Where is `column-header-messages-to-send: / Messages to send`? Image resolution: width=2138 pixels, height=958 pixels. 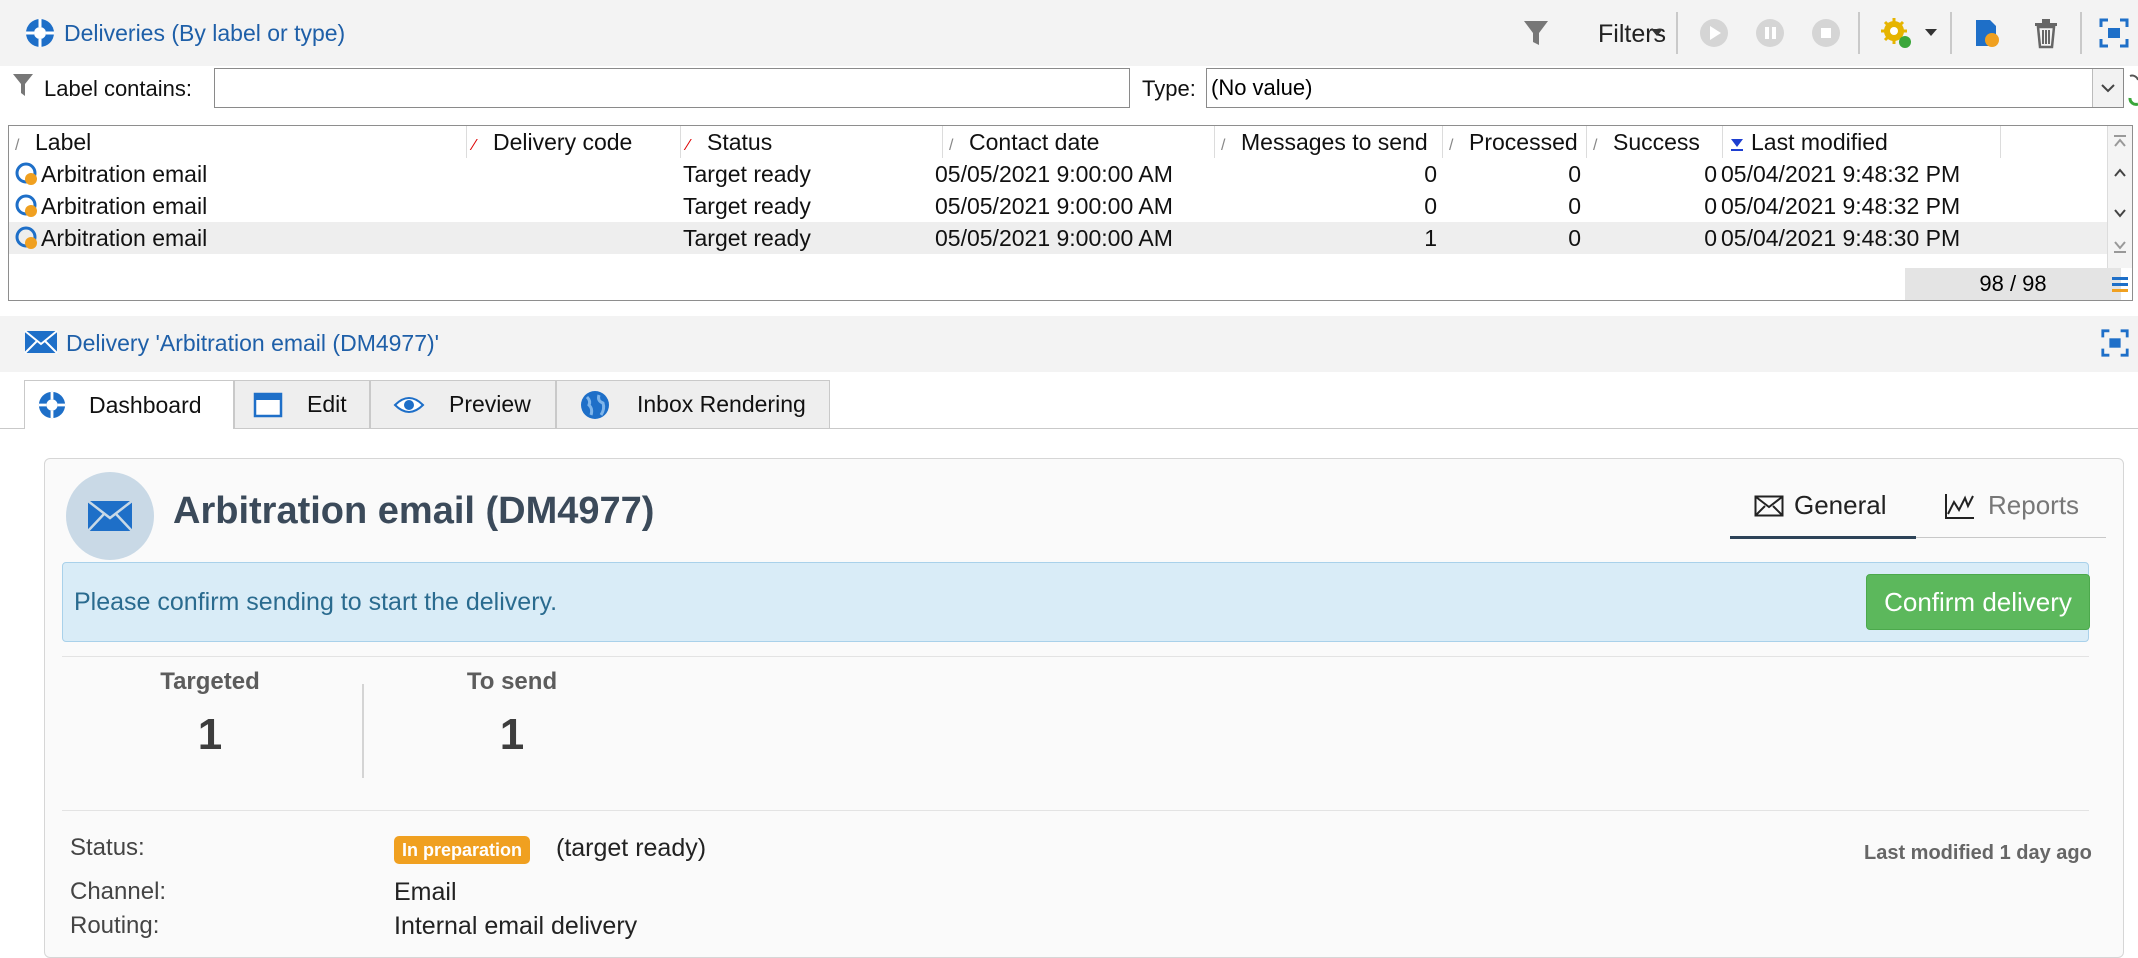 column-header-messages-to-send: / Messages to send is located at coordinates (1329, 142).